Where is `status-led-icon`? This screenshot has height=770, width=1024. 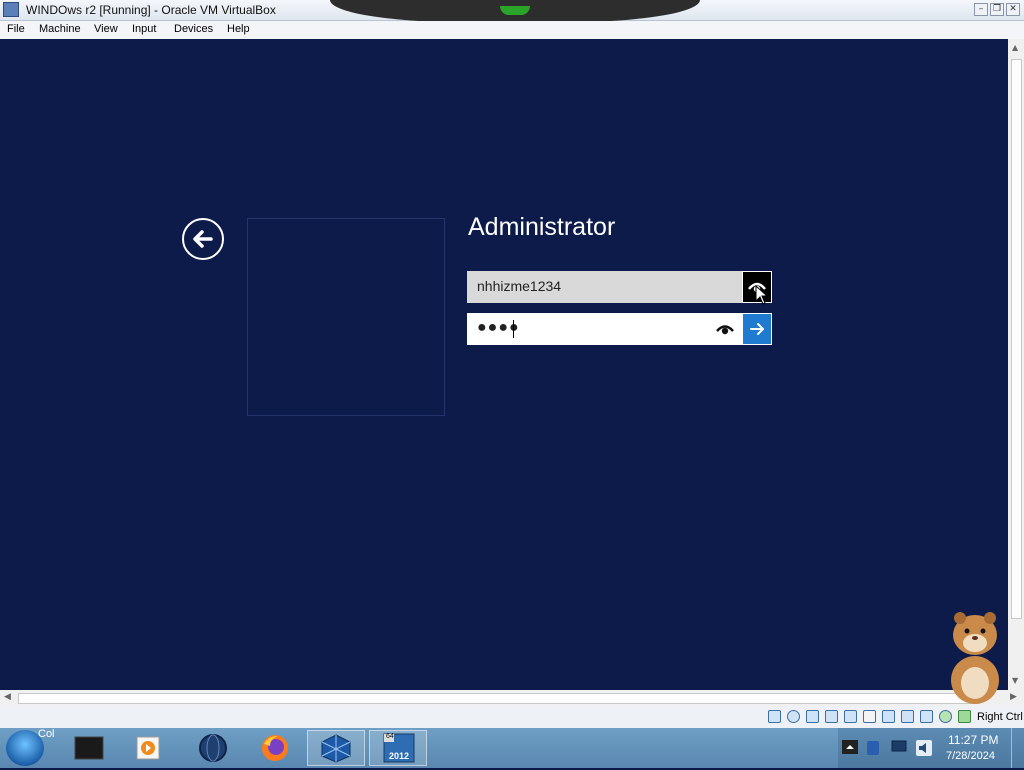 status-led-icon is located at coordinates (515, 10).